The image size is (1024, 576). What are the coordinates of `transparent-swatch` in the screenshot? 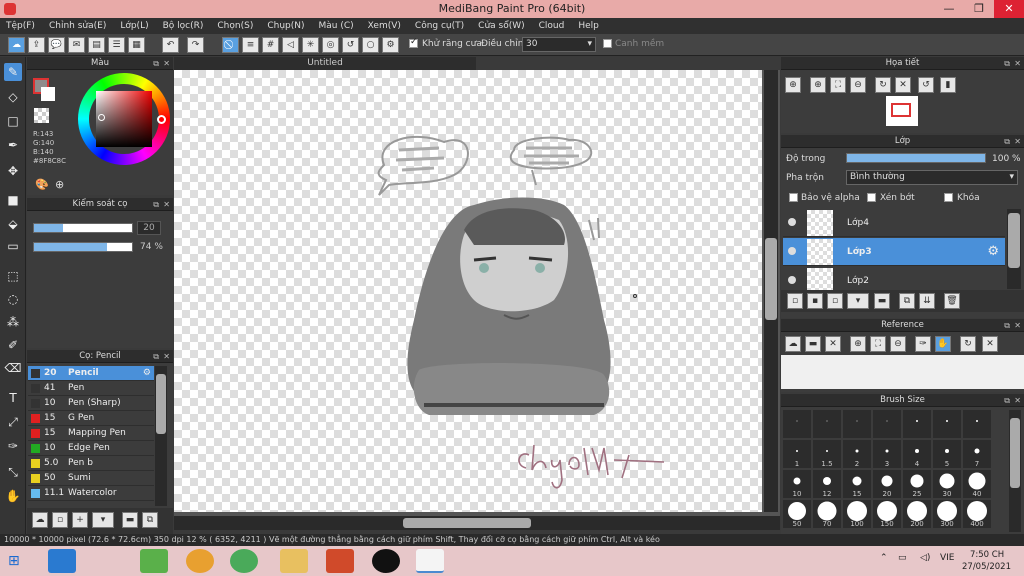 It's located at (41, 115).